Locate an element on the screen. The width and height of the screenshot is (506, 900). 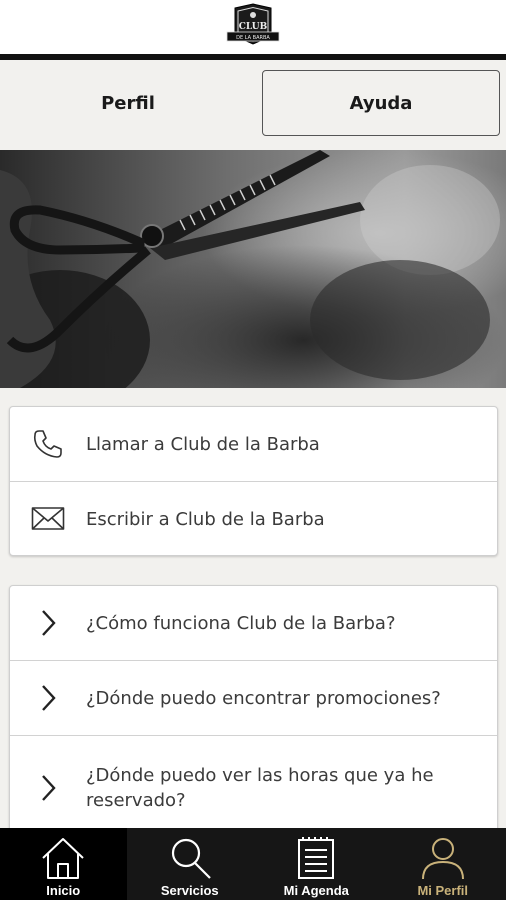
bottom-nav: Inicio Servicios Mi Agenda Mi Perfil is located at coordinates (253, 864).